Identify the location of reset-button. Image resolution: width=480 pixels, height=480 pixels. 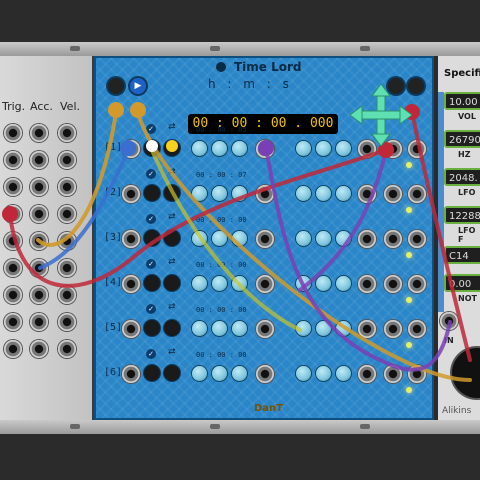
(116, 86).